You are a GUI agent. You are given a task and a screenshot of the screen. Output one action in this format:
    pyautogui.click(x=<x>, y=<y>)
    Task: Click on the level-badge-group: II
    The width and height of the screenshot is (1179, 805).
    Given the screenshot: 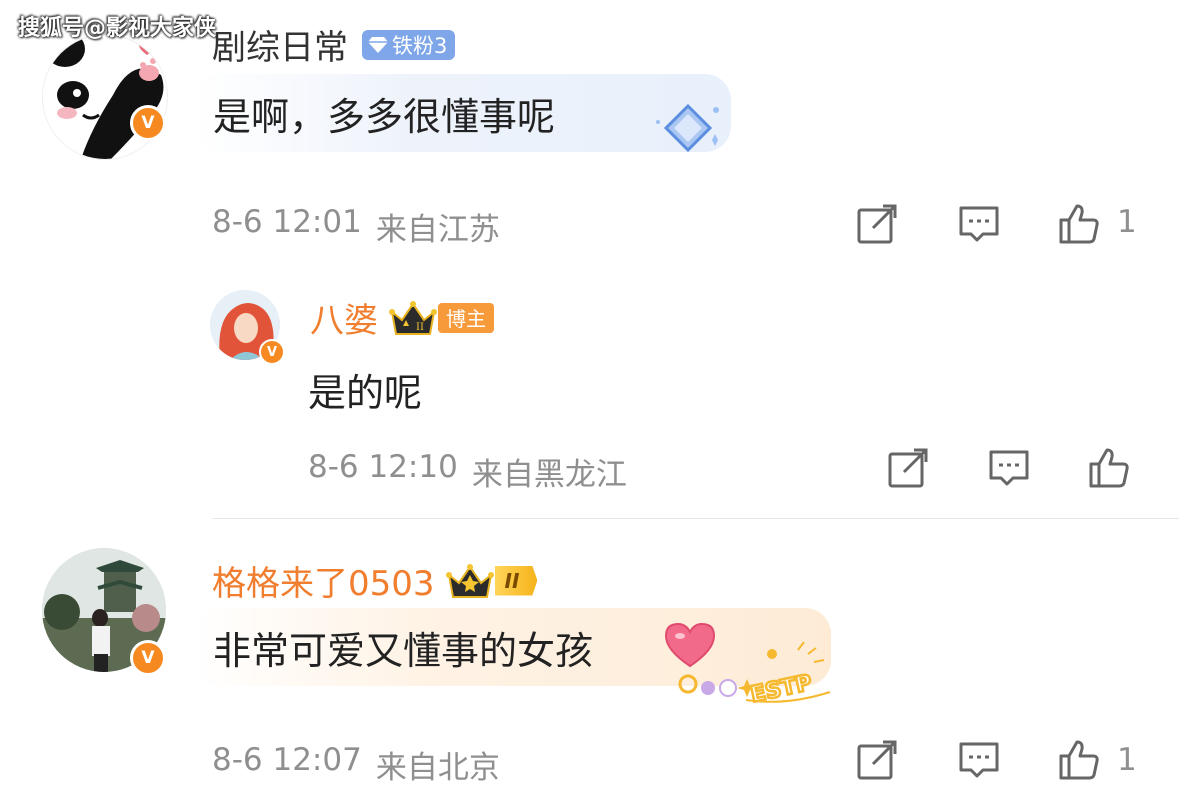 What is the action you would take?
    pyautogui.click(x=491, y=581)
    